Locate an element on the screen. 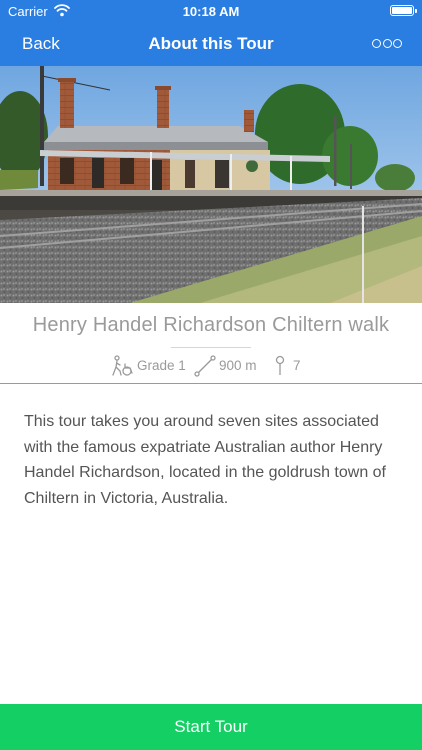  title-divider is located at coordinates (211, 347).